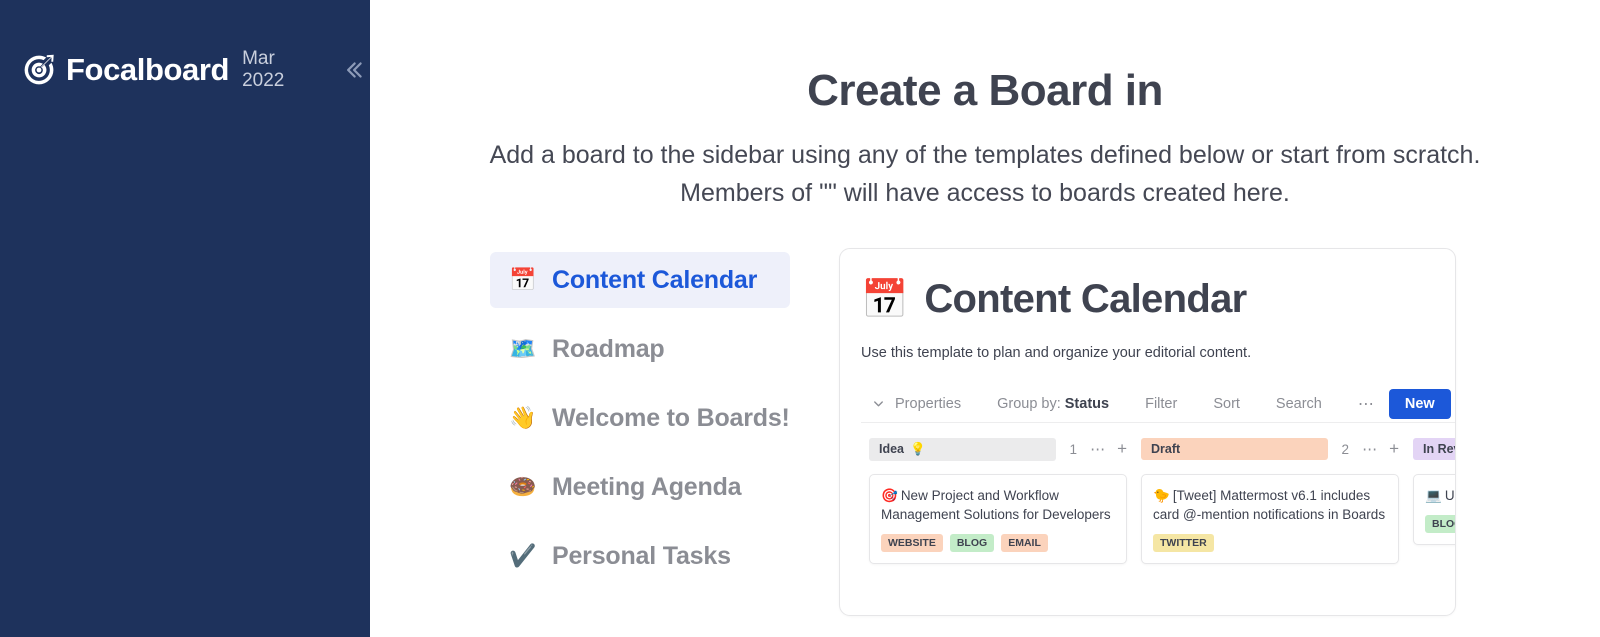 Image resolution: width=1600 pixels, height=637 pixels. I want to click on kanban-card-tags: TWITTER, so click(1269, 543).